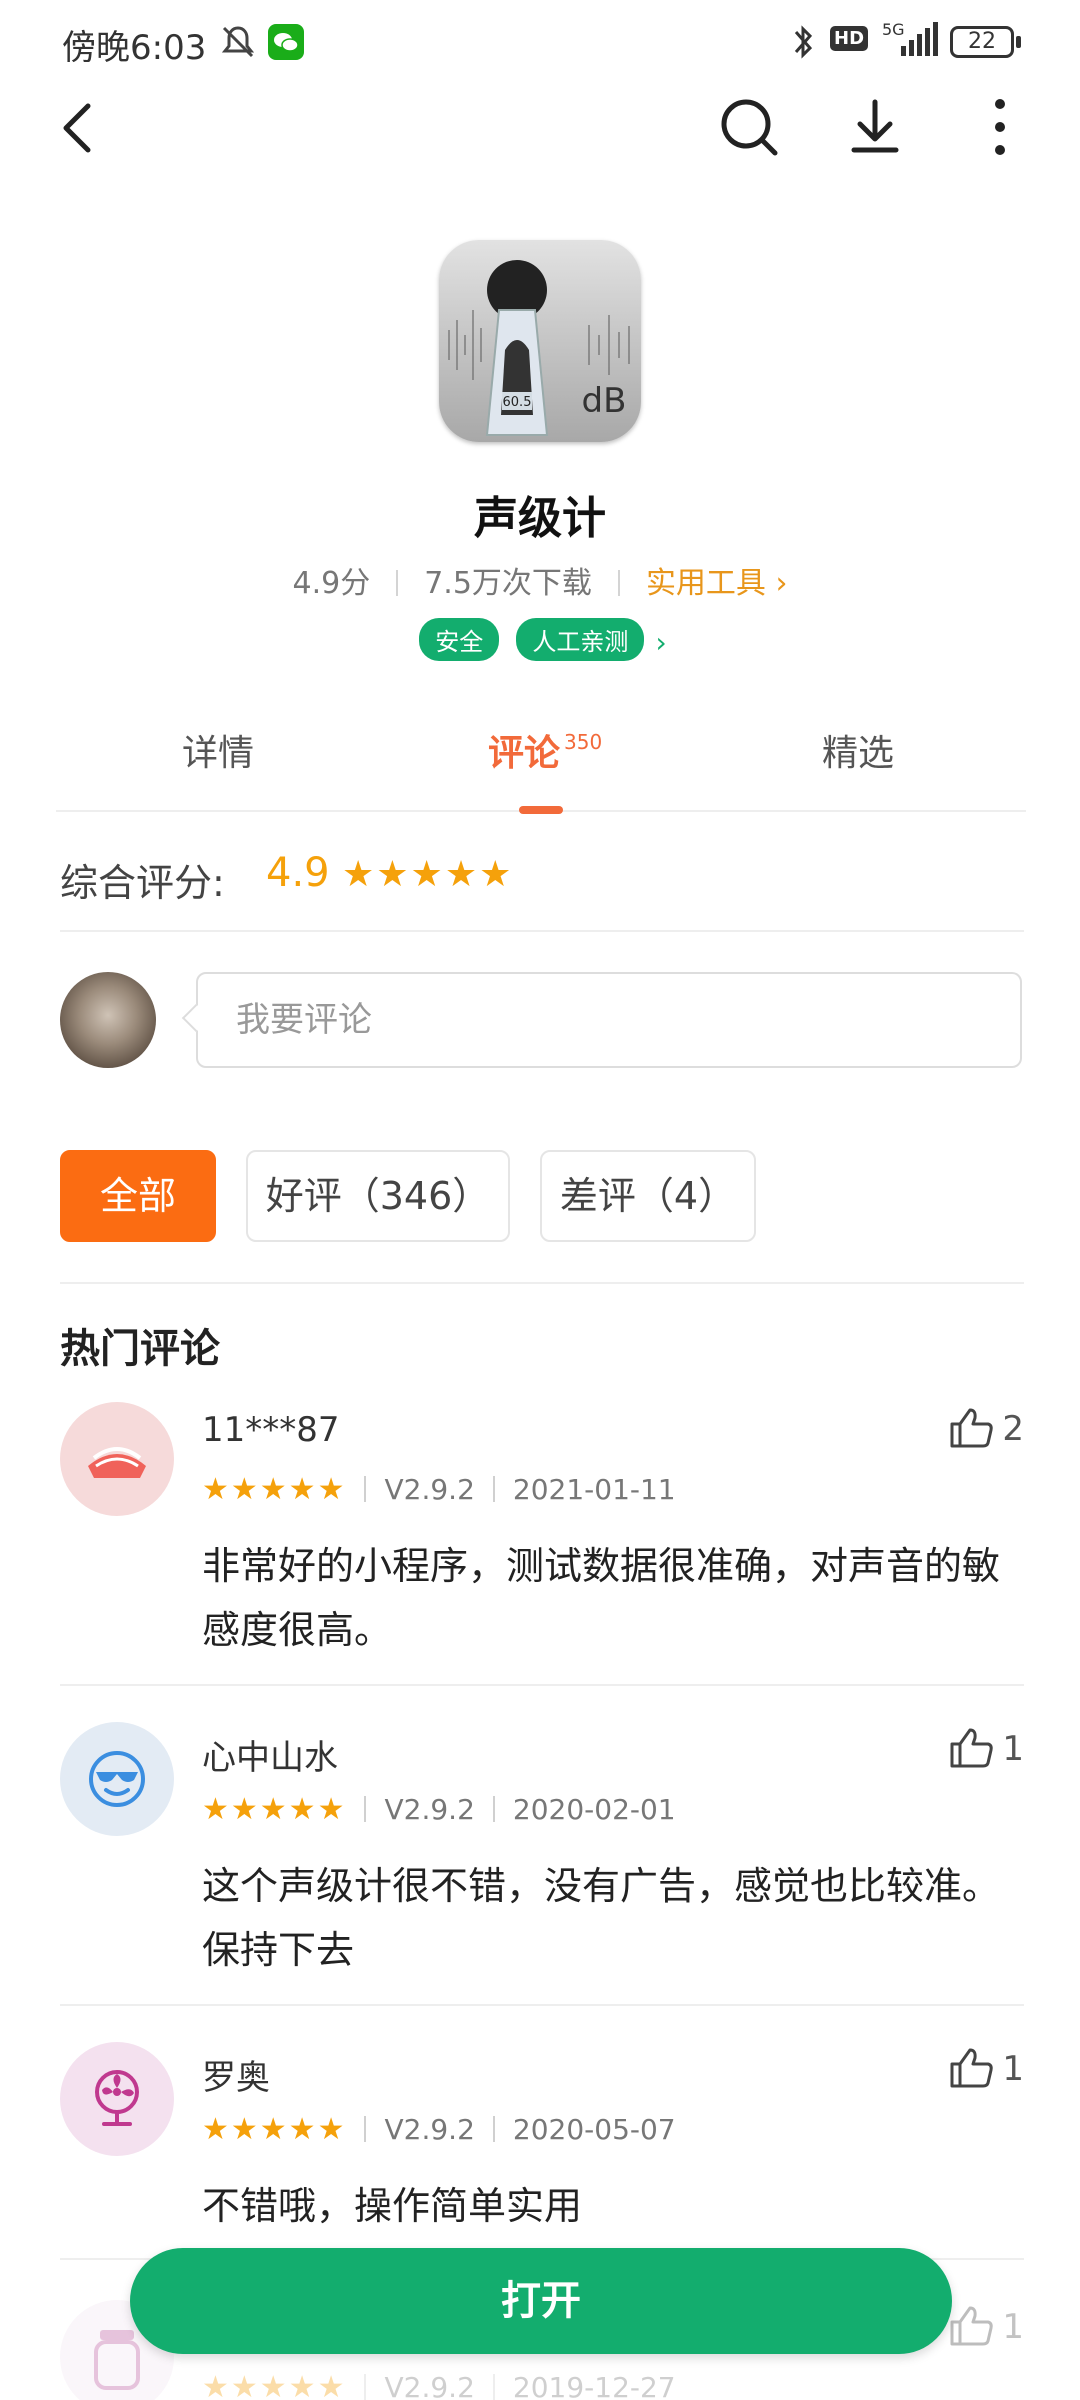 The height and width of the screenshot is (2400, 1080). What do you see at coordinates (594, 2129) in the screenshot?
I see `review-date: 2020-05-07` at bounding box center [594, 2129].